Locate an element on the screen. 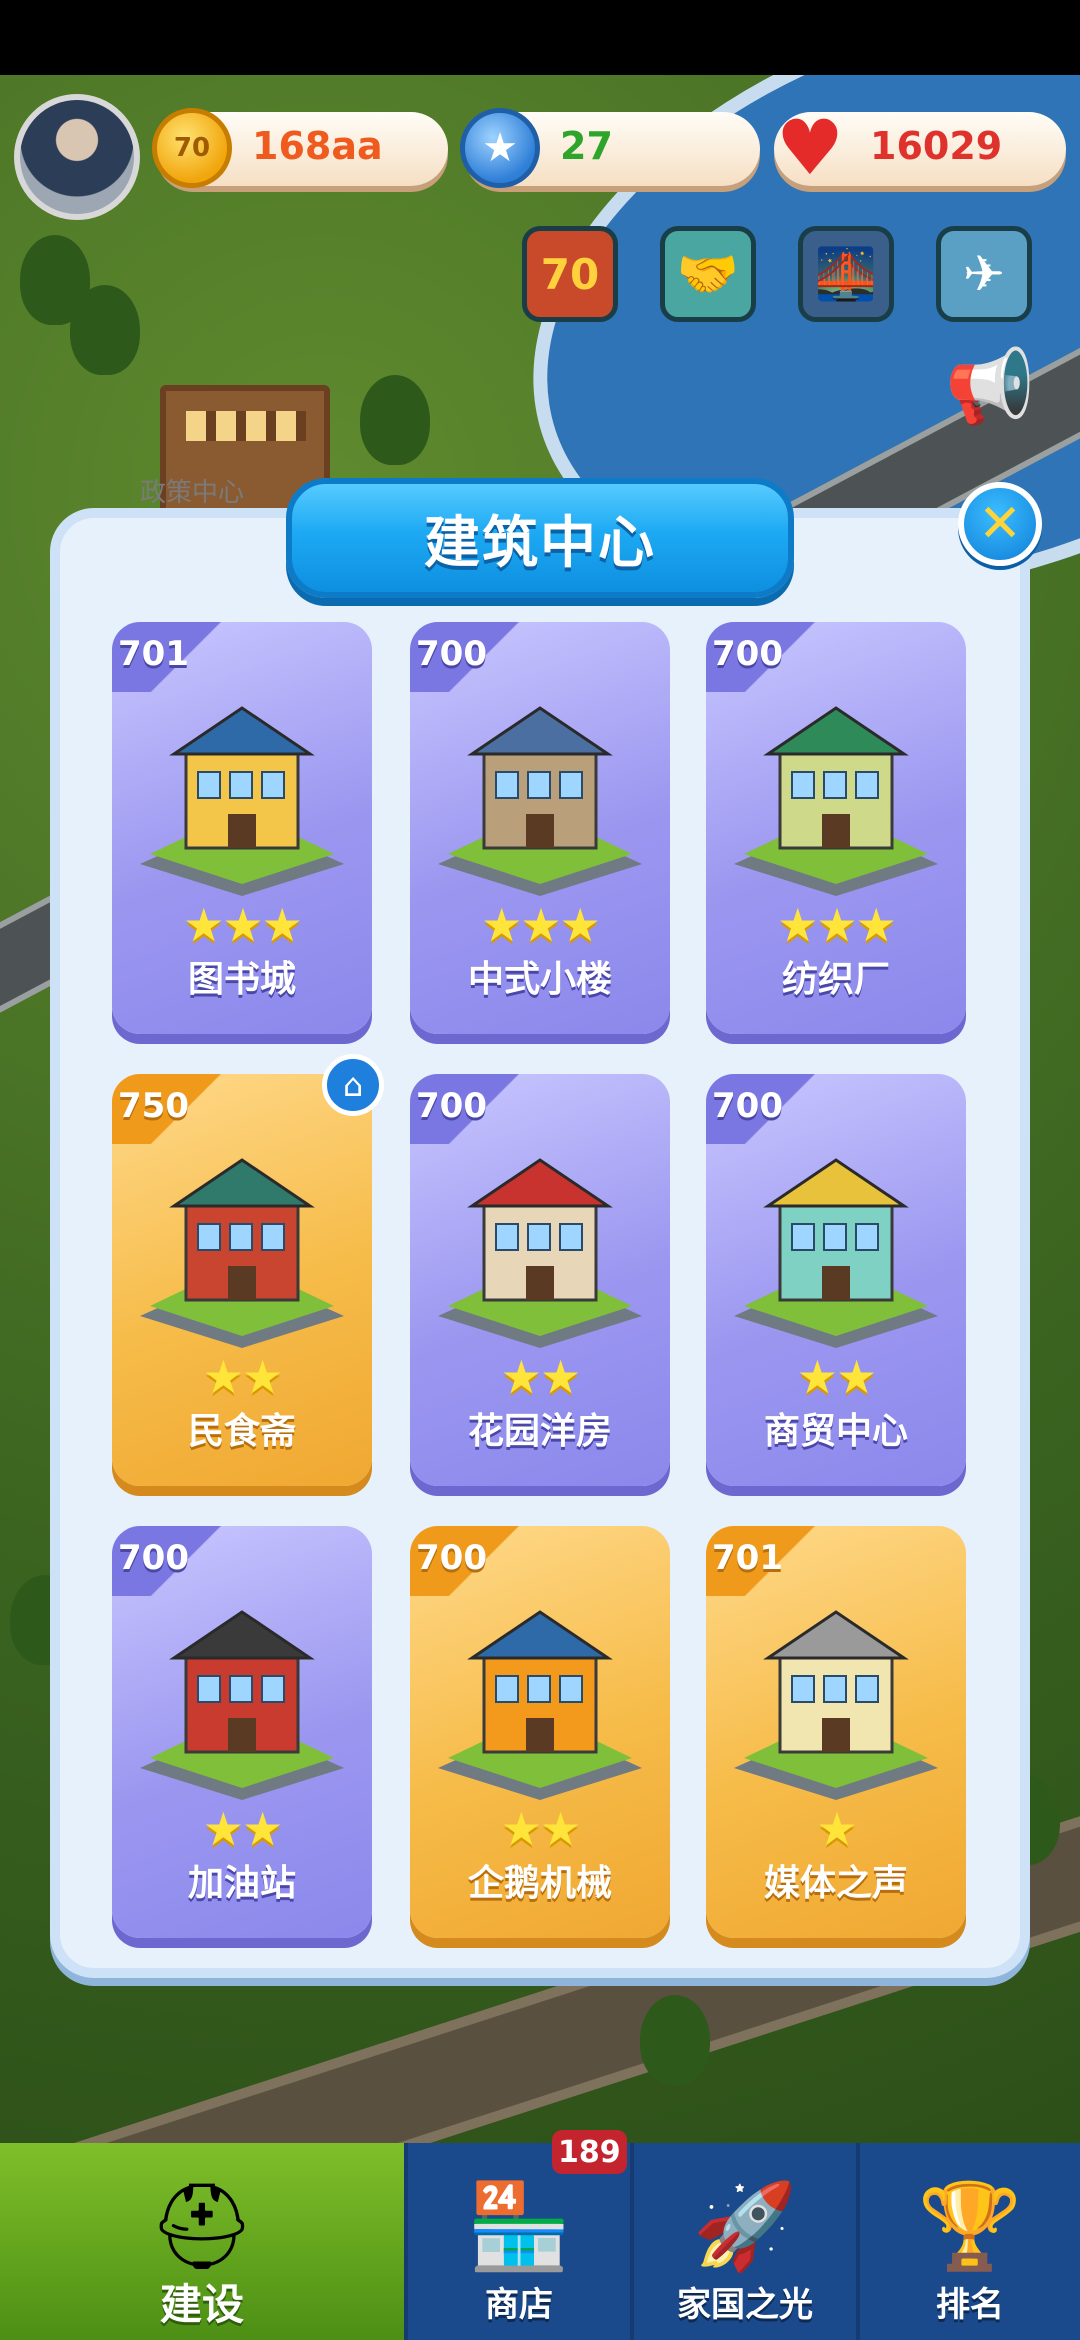  status-bar is located at coordinates (540, 37).